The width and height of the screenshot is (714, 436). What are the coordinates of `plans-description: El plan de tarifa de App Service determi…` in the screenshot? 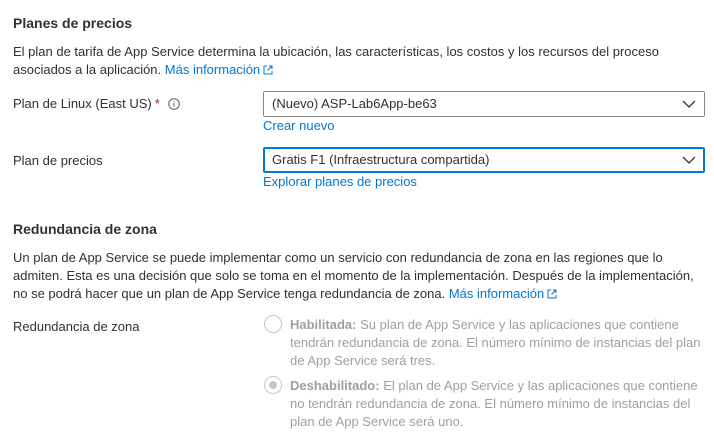 It's located at (358, 61).